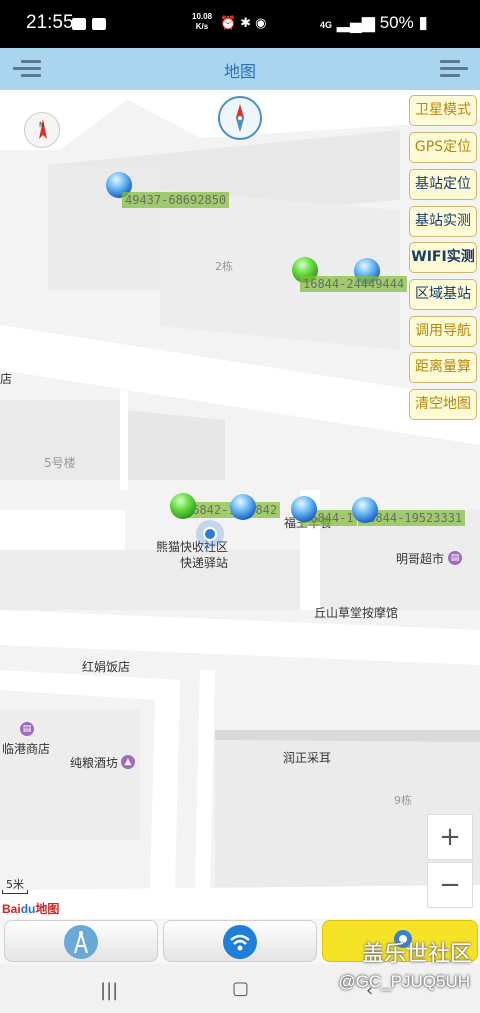 Image resolution: width=480 pixels, height=1013 pixels. Describe the element at coordinates (443, 147) in the screenshot. I see `gps-locate-button: GPS定位` at that location.